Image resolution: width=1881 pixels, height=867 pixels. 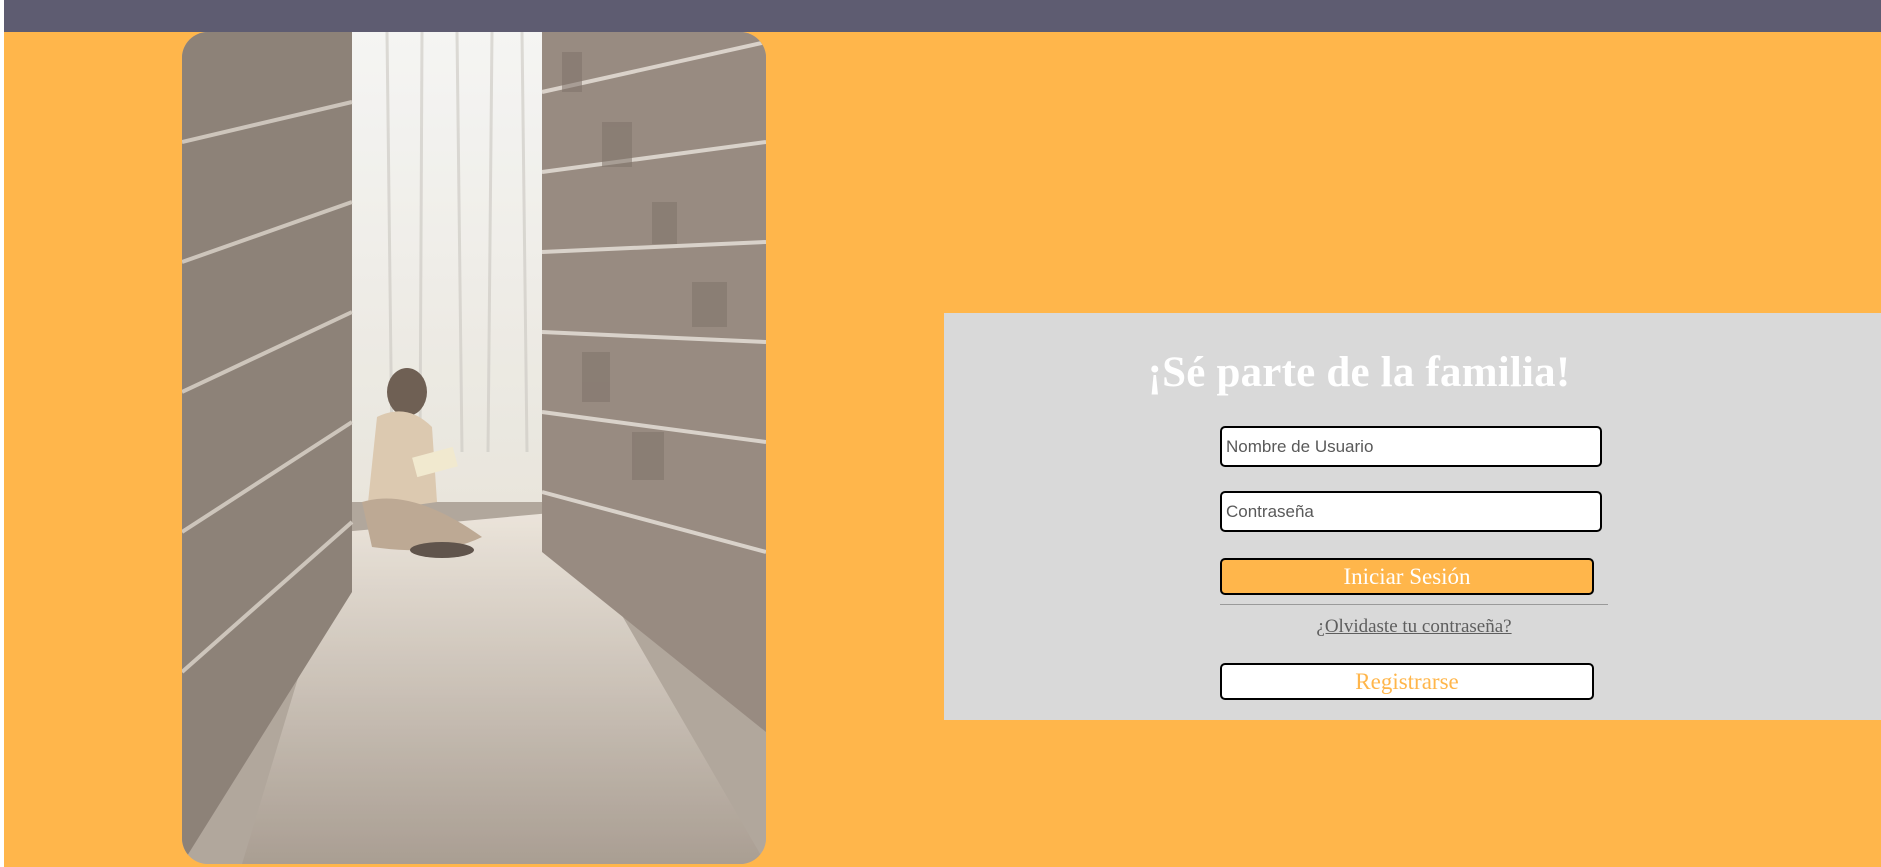 I want to click on top-bar, so click(x=942, y=16).